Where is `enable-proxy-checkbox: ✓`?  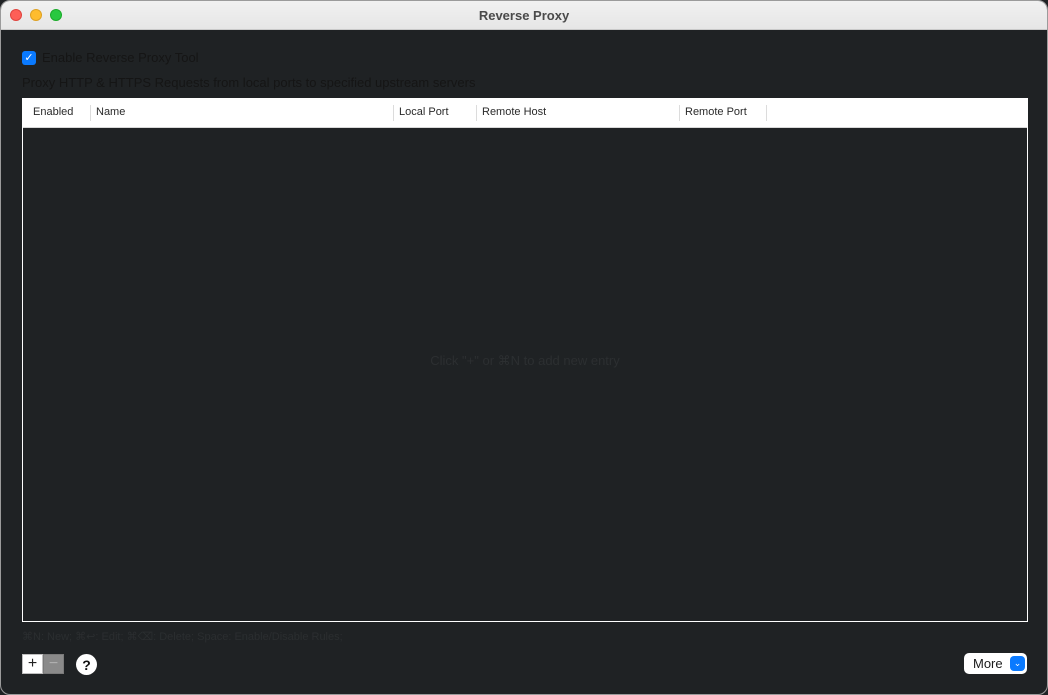 enable-proxy-checkbox: ✓ is located at coordinates (29, 57).